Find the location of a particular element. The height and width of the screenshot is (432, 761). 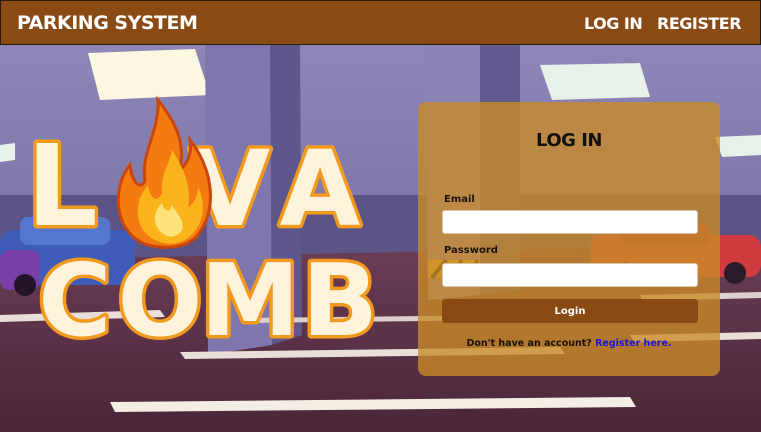

register-here-link: Register here. is located at coordinates (633, 343).